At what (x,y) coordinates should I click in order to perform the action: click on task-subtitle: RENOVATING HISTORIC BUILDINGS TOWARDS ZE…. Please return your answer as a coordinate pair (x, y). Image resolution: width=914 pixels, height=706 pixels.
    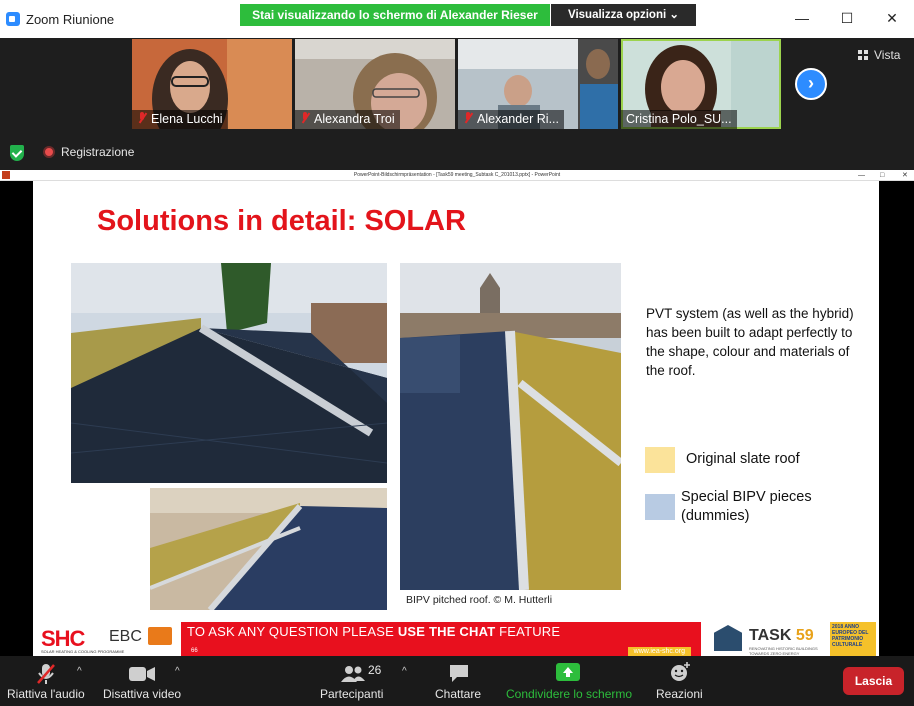
    Looking at the image, I should click on (783, 651).